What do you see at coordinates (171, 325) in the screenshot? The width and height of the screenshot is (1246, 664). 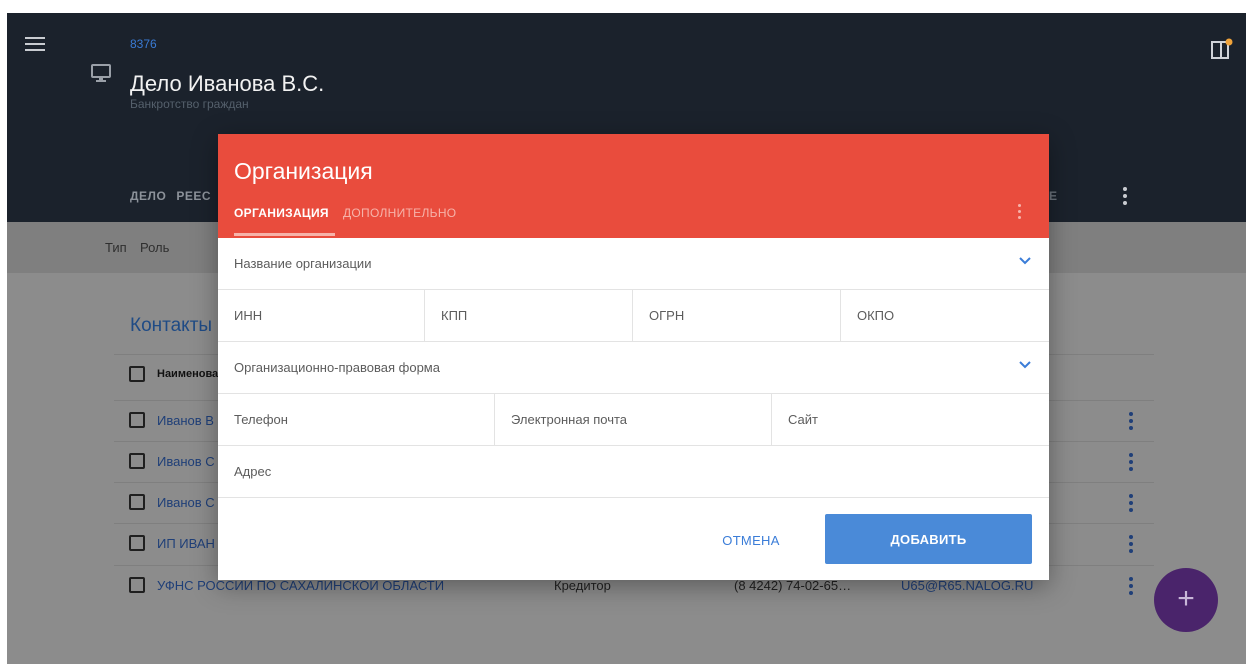 I see `contacts-title: Контакты` at bounding box center [171, 325].